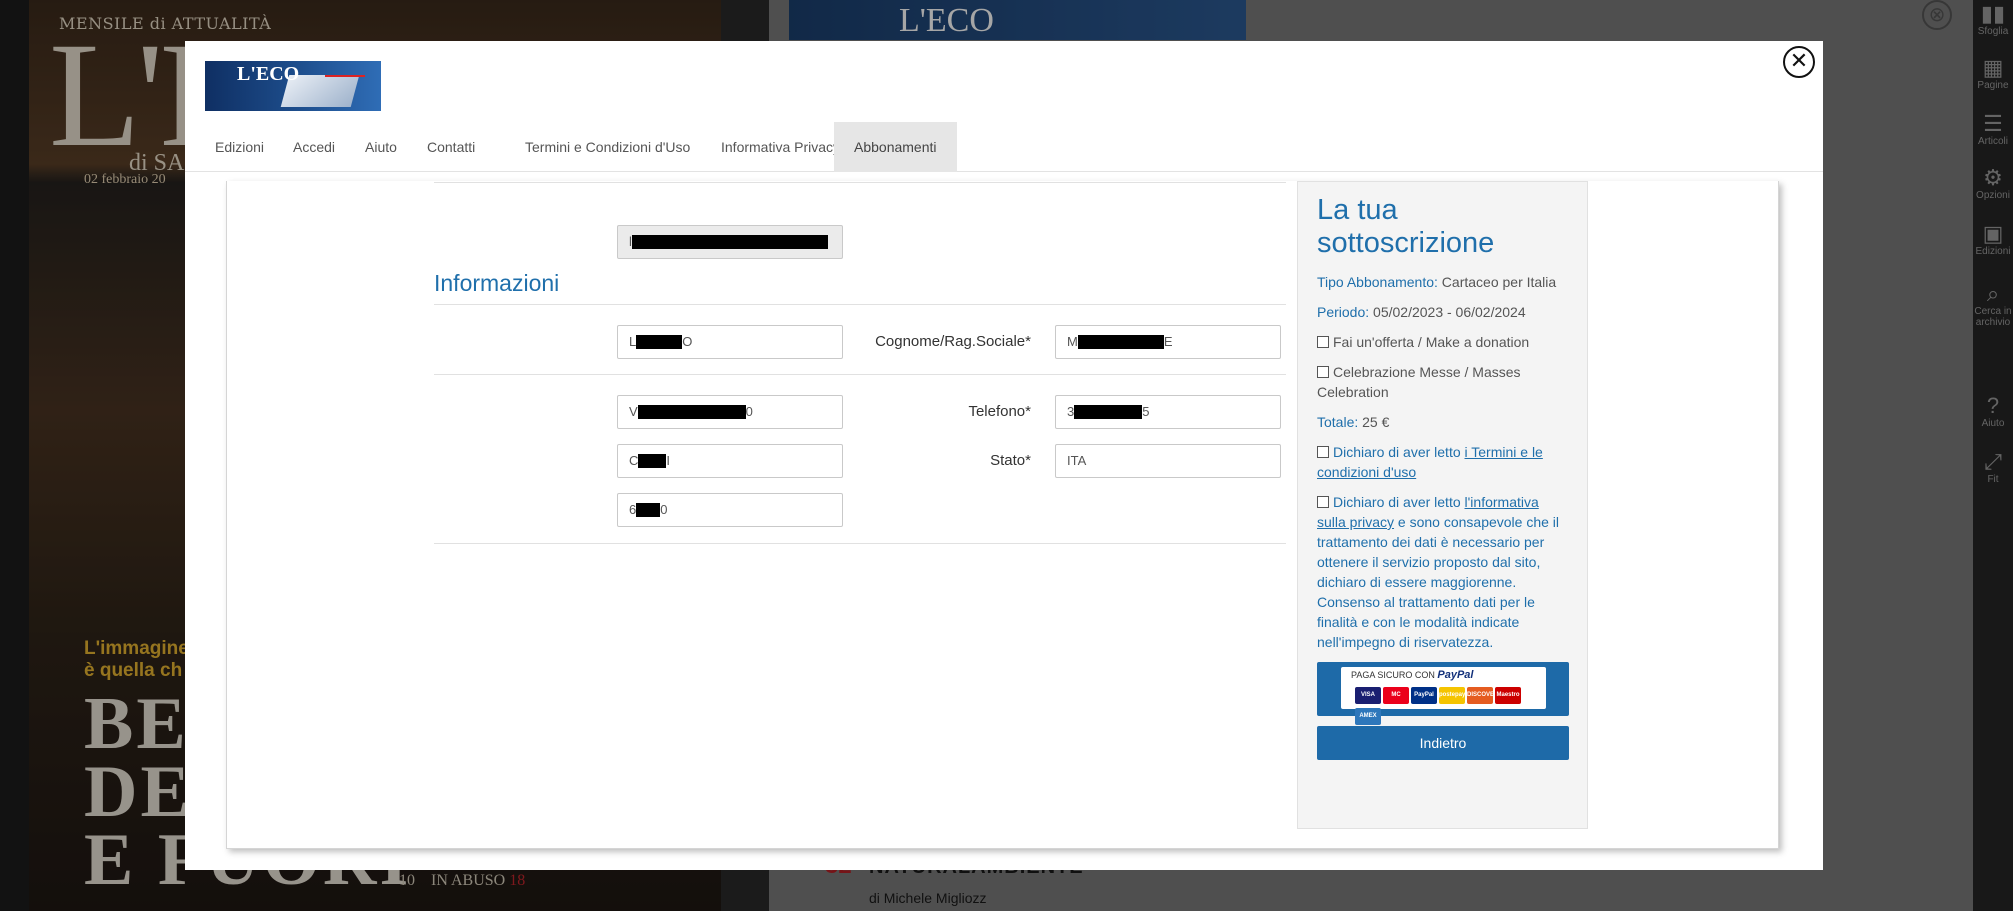  Describe the element at coordinates (1799, 62) in the screenshot. I see `modal-close-icon: ✕` at that location.